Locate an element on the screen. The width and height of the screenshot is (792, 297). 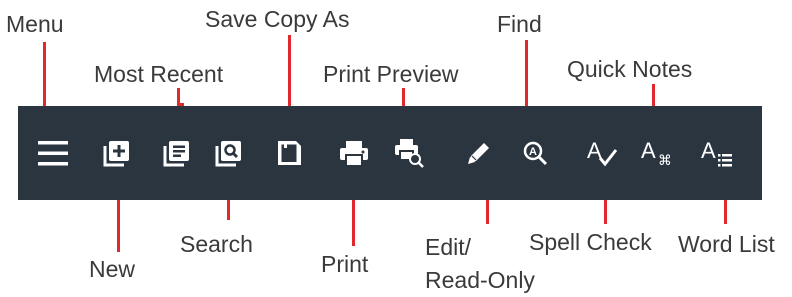
leader-spell-check is located at coordinates (605, 212).